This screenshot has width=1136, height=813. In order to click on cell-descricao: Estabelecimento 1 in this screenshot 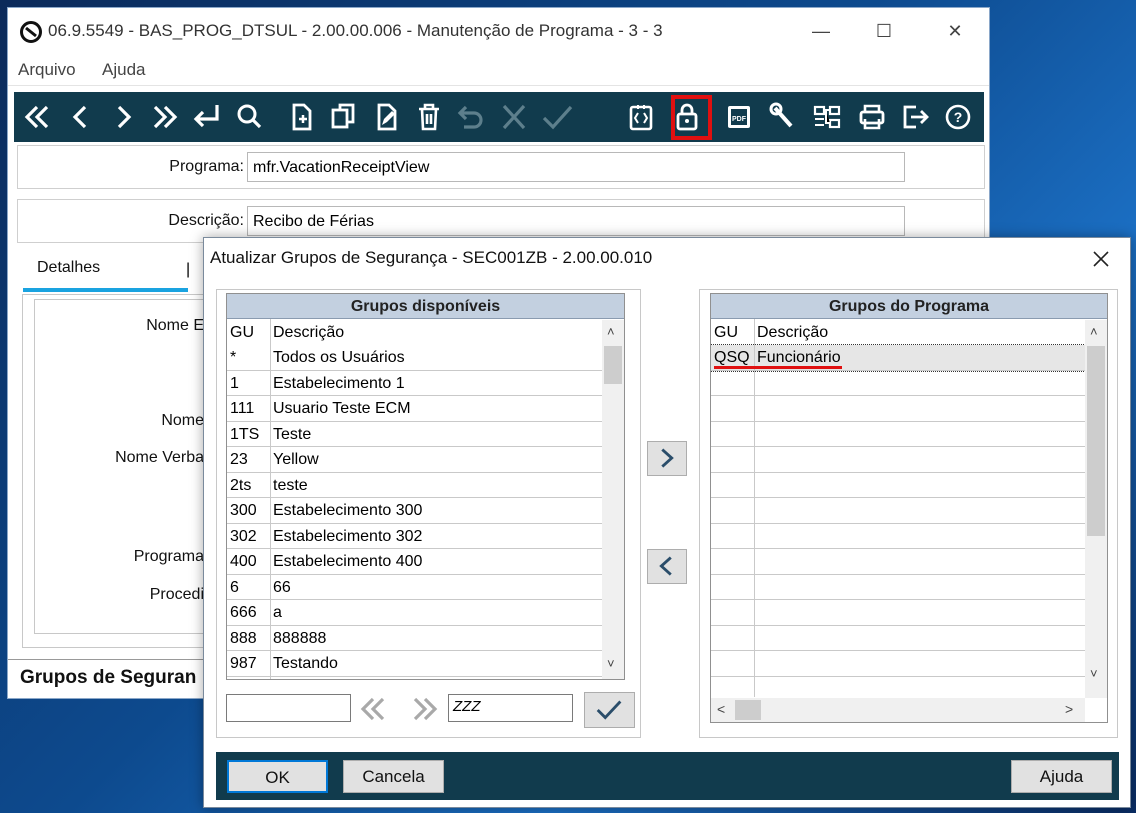, I will do `click(339, 383)`.